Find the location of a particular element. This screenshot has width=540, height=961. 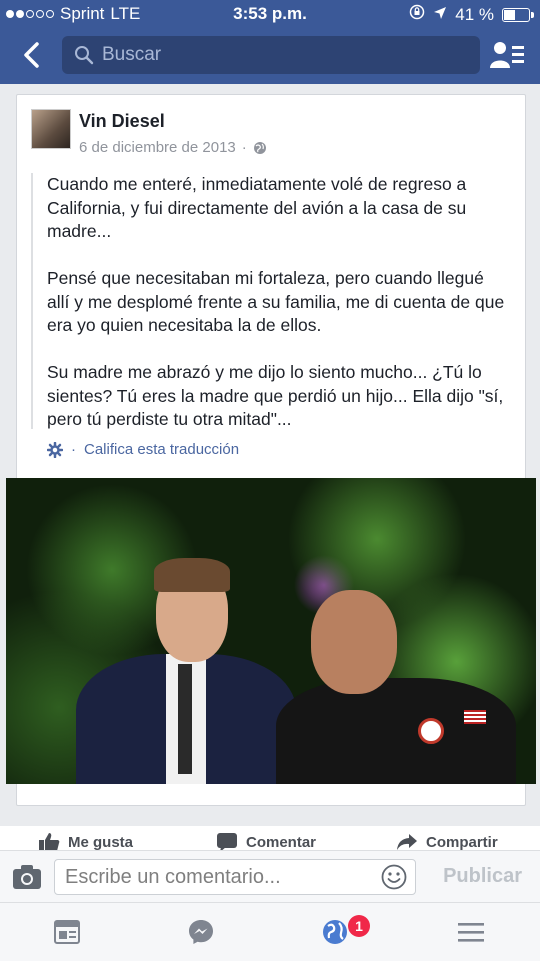

tab-menu is located at coordinates (471, 932).